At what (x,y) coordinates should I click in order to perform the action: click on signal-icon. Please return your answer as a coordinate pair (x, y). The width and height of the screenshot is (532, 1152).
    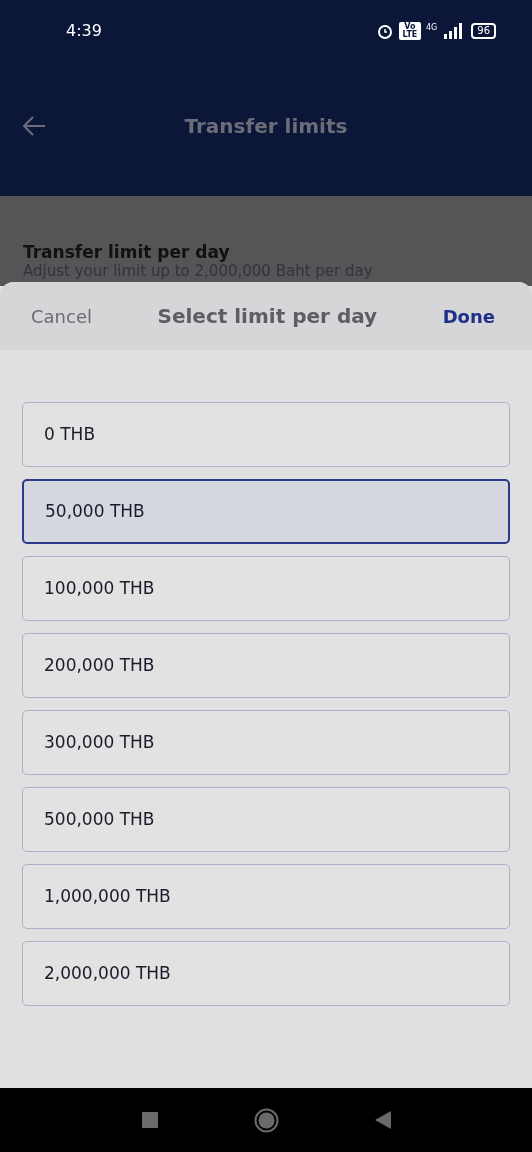
    Looking at the image, I should click on (453, 31).